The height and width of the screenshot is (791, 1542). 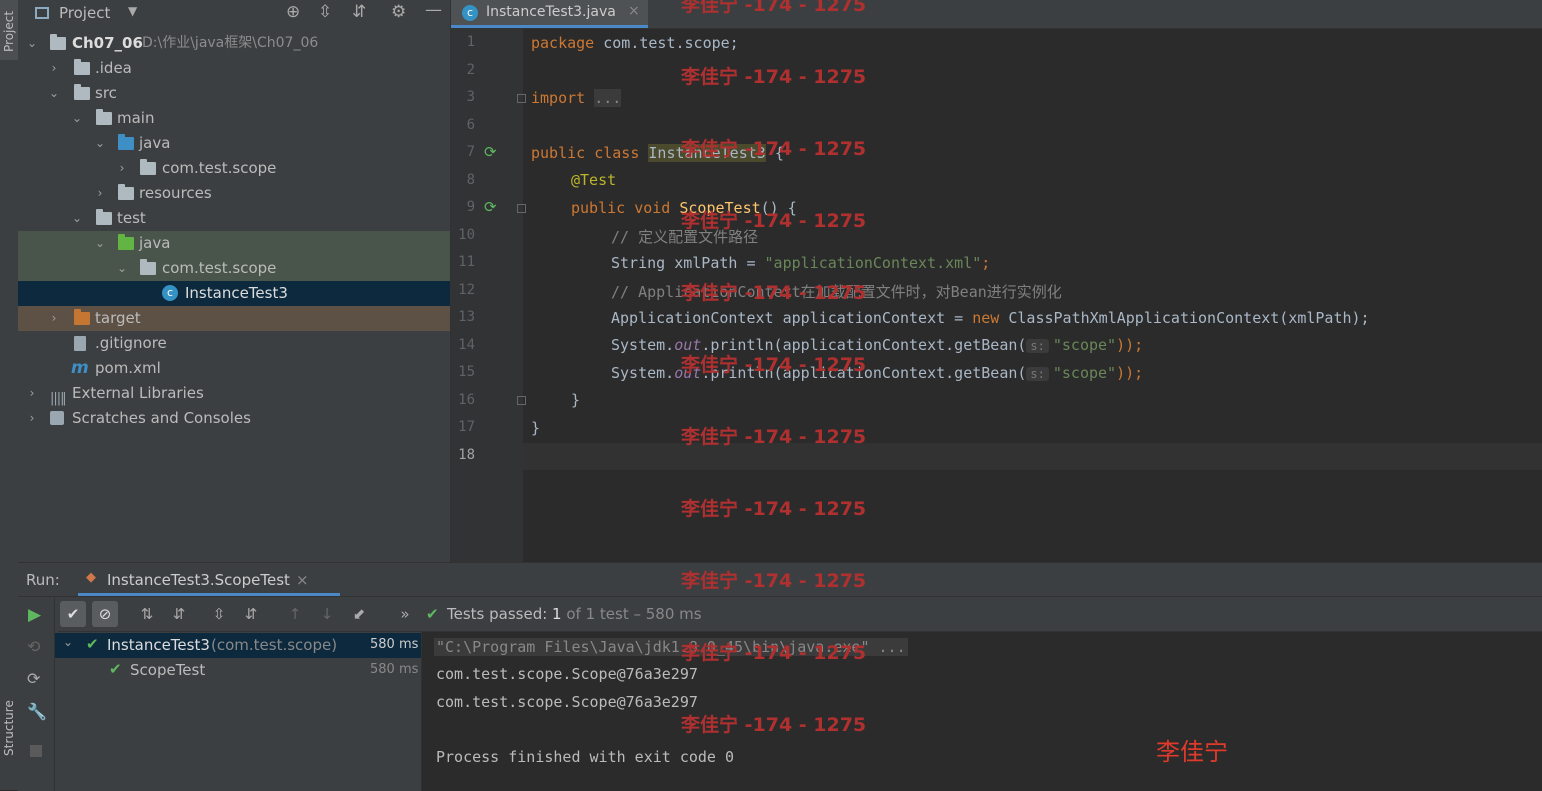 I want to click on tree-item-main: ⌄ main, so click(x=234, y=118).